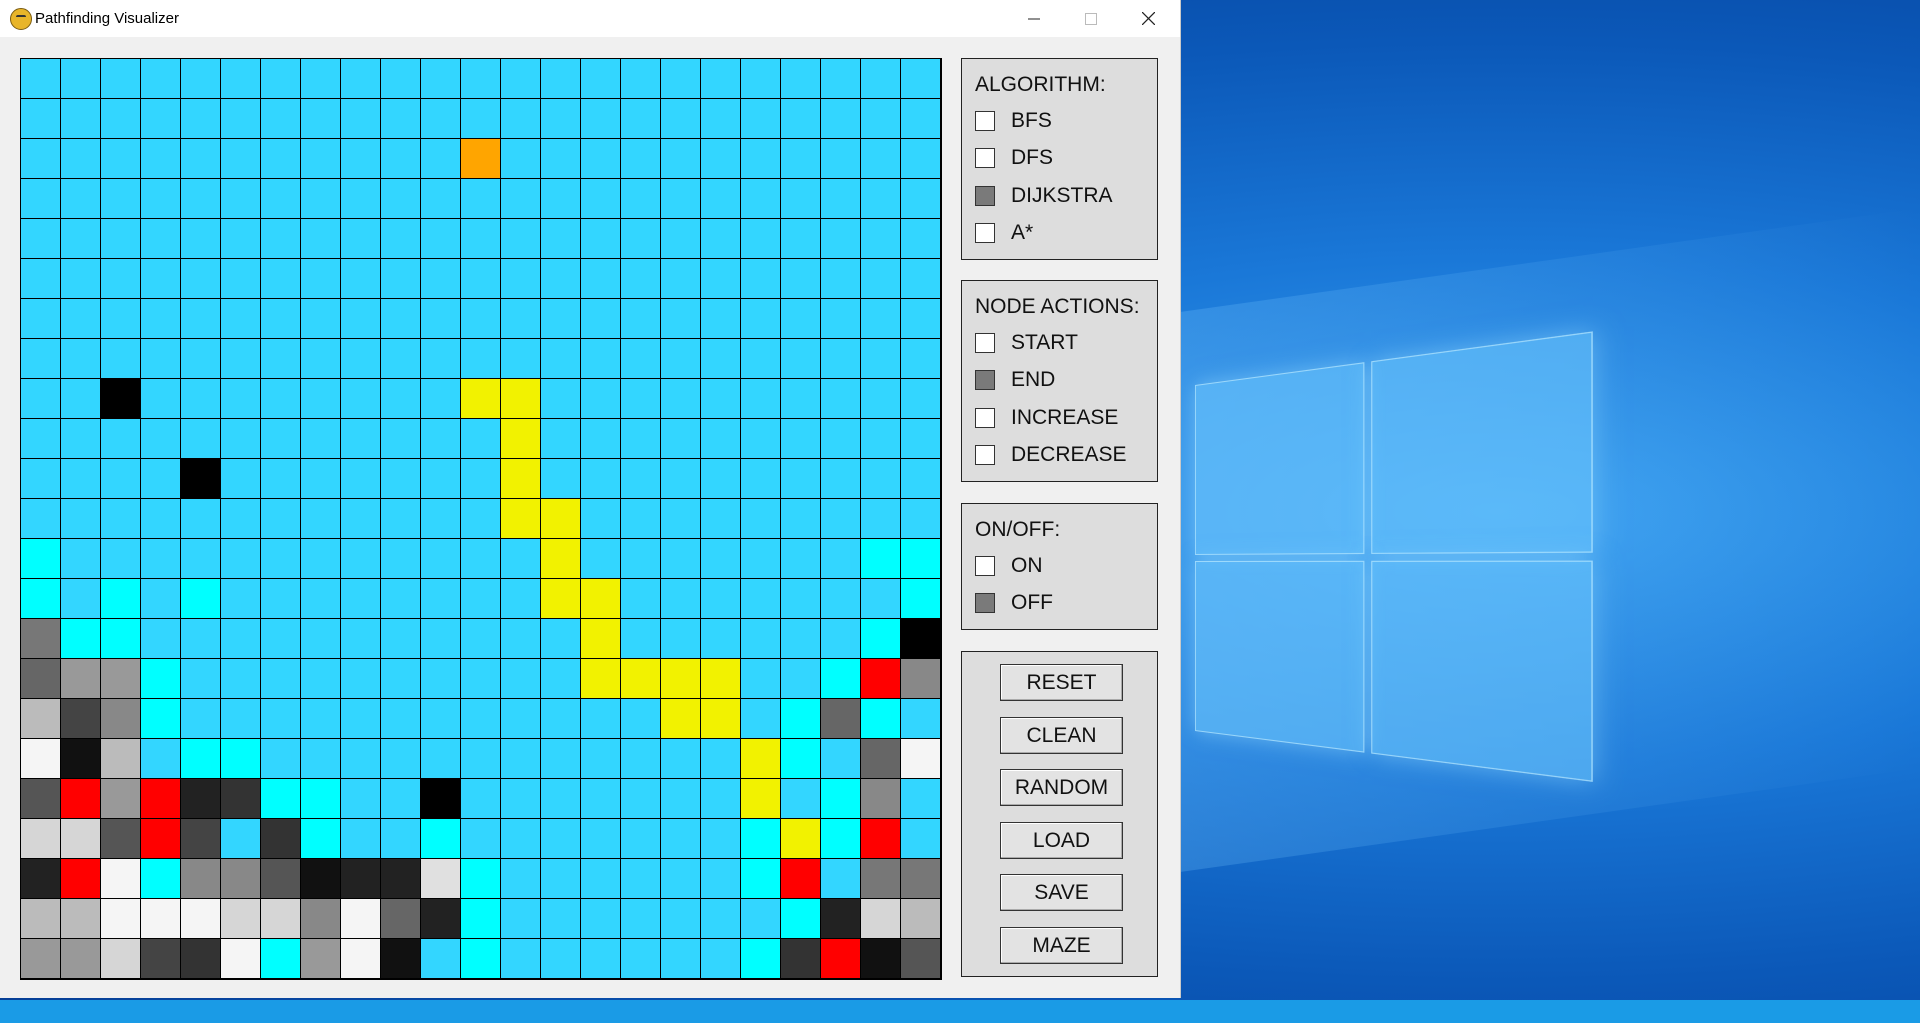  Describe the element at coordinates (1061, 840) in the screenshot. I see `load-button: LOAD` at that location.